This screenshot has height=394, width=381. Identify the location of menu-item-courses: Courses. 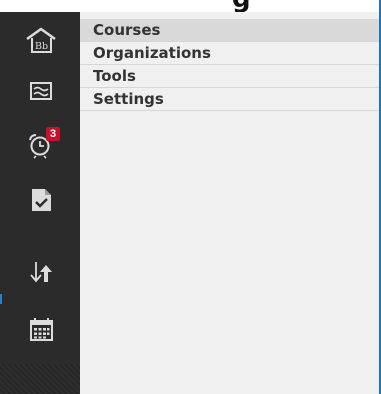
(230, 30).